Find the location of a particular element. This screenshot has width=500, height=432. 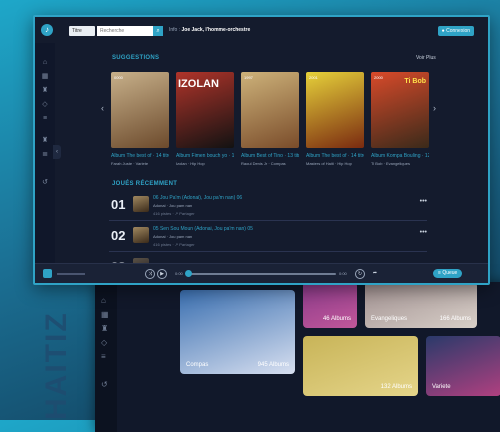

sidebar: ⌂ ▦ ♜ ◇ ≡ ♜ ≣ ↺ is located at coordinates (45, 153).